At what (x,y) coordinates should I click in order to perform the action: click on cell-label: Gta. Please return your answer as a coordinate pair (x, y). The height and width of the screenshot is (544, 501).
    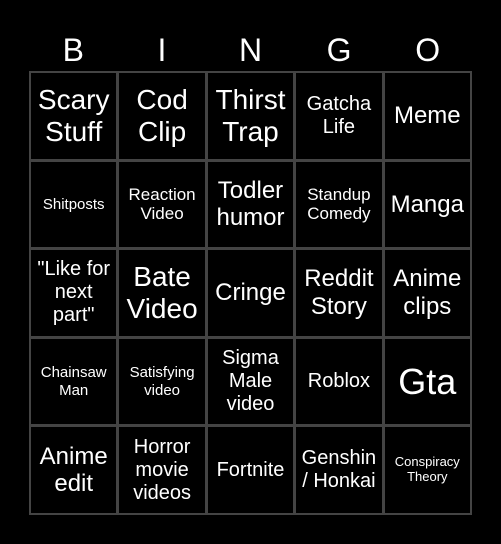
    Looking at the image, I should click on (427, 381).